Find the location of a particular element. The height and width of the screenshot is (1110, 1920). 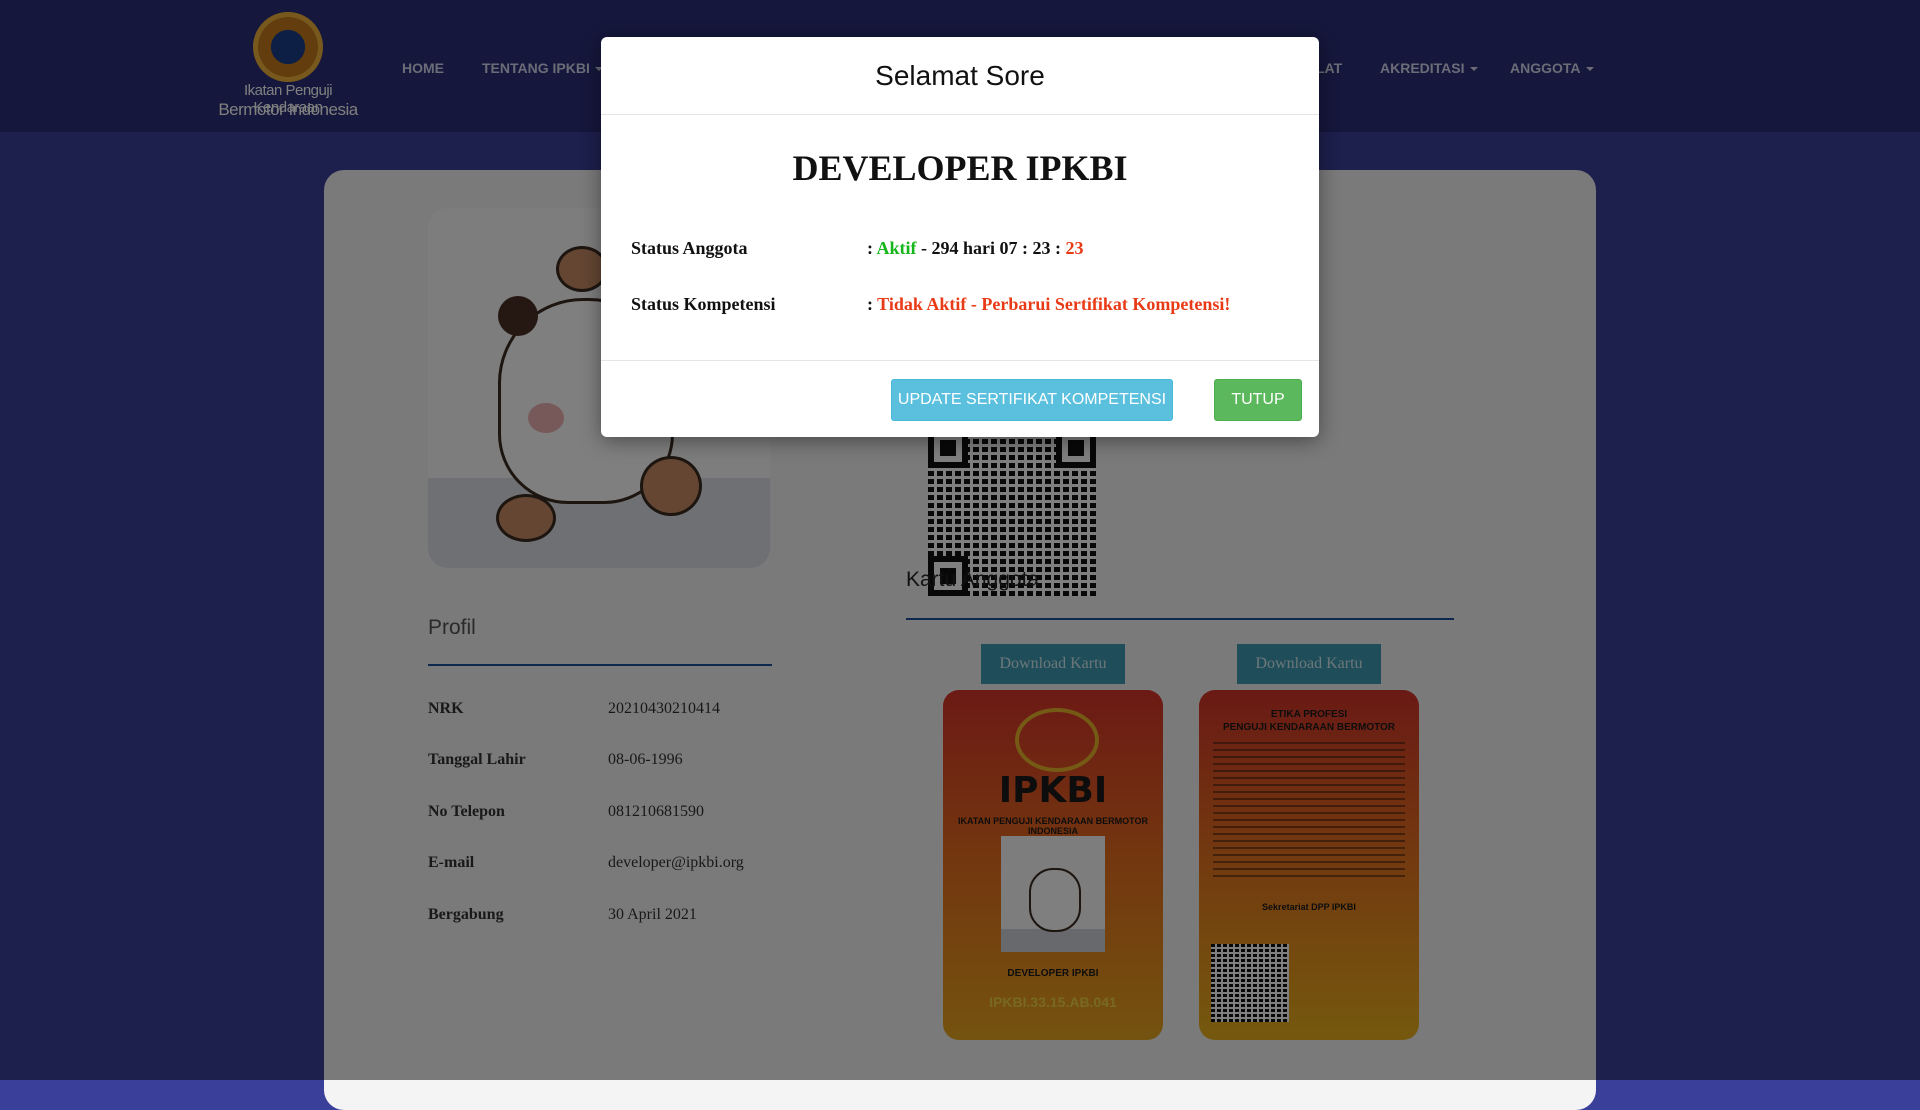

modal-footer-divider is located at coordinates (960, 360).